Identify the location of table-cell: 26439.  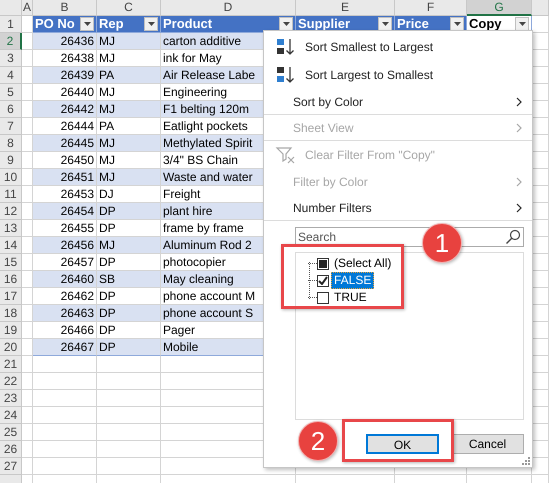
(65, 75).